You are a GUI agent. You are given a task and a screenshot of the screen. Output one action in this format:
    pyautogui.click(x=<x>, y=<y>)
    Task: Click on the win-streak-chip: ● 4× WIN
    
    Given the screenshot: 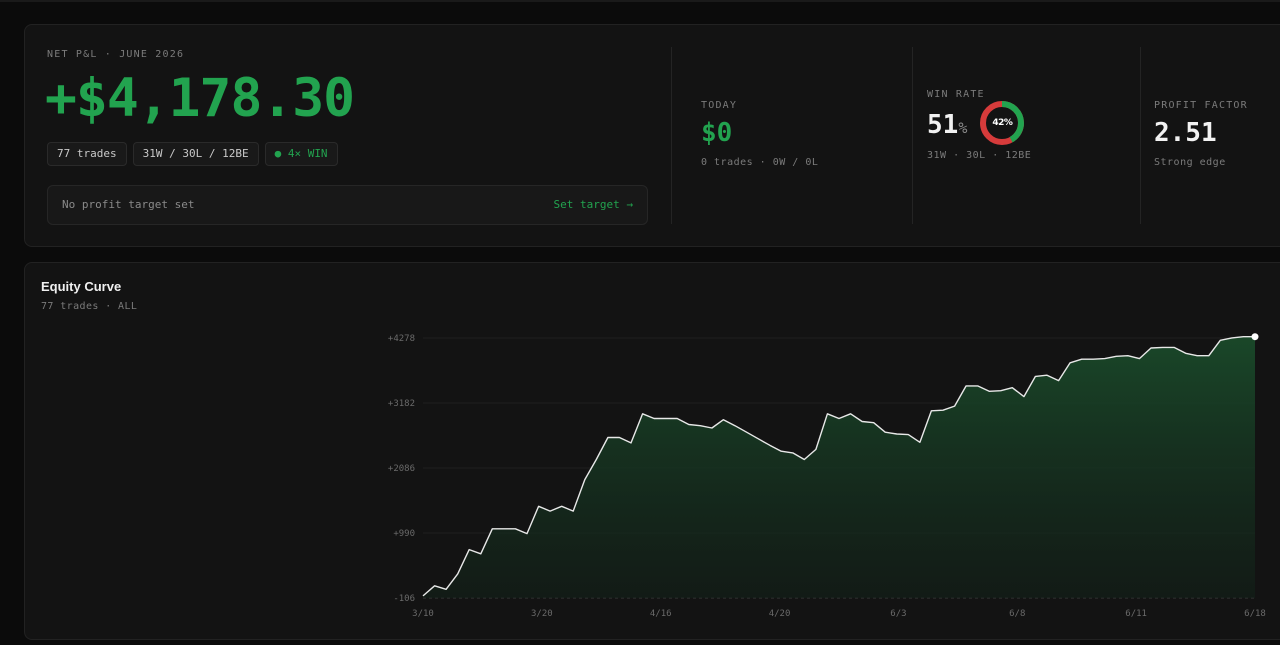 What is the action you would take?
    pyautogui.click(x=301, y=154)
    